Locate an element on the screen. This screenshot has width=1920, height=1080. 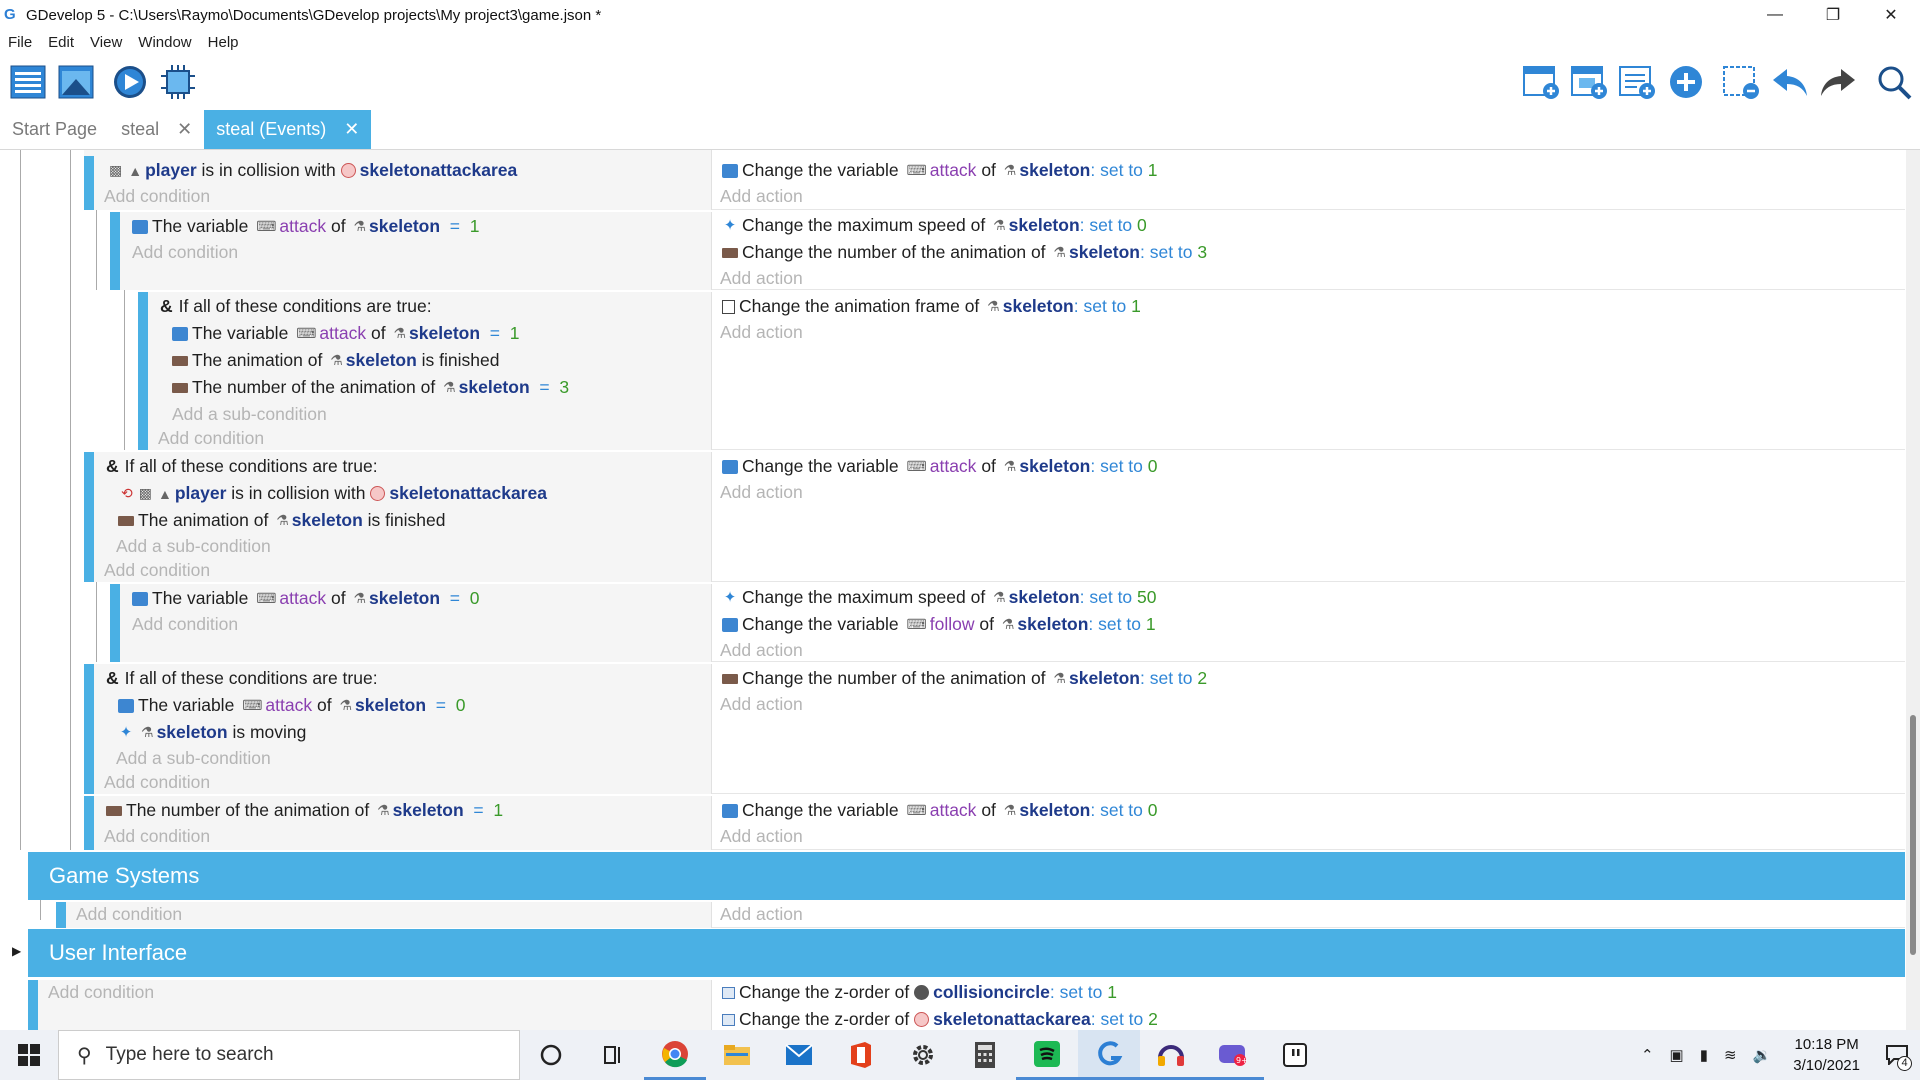
delete-event-icon is located at coordinates (1742, 82).